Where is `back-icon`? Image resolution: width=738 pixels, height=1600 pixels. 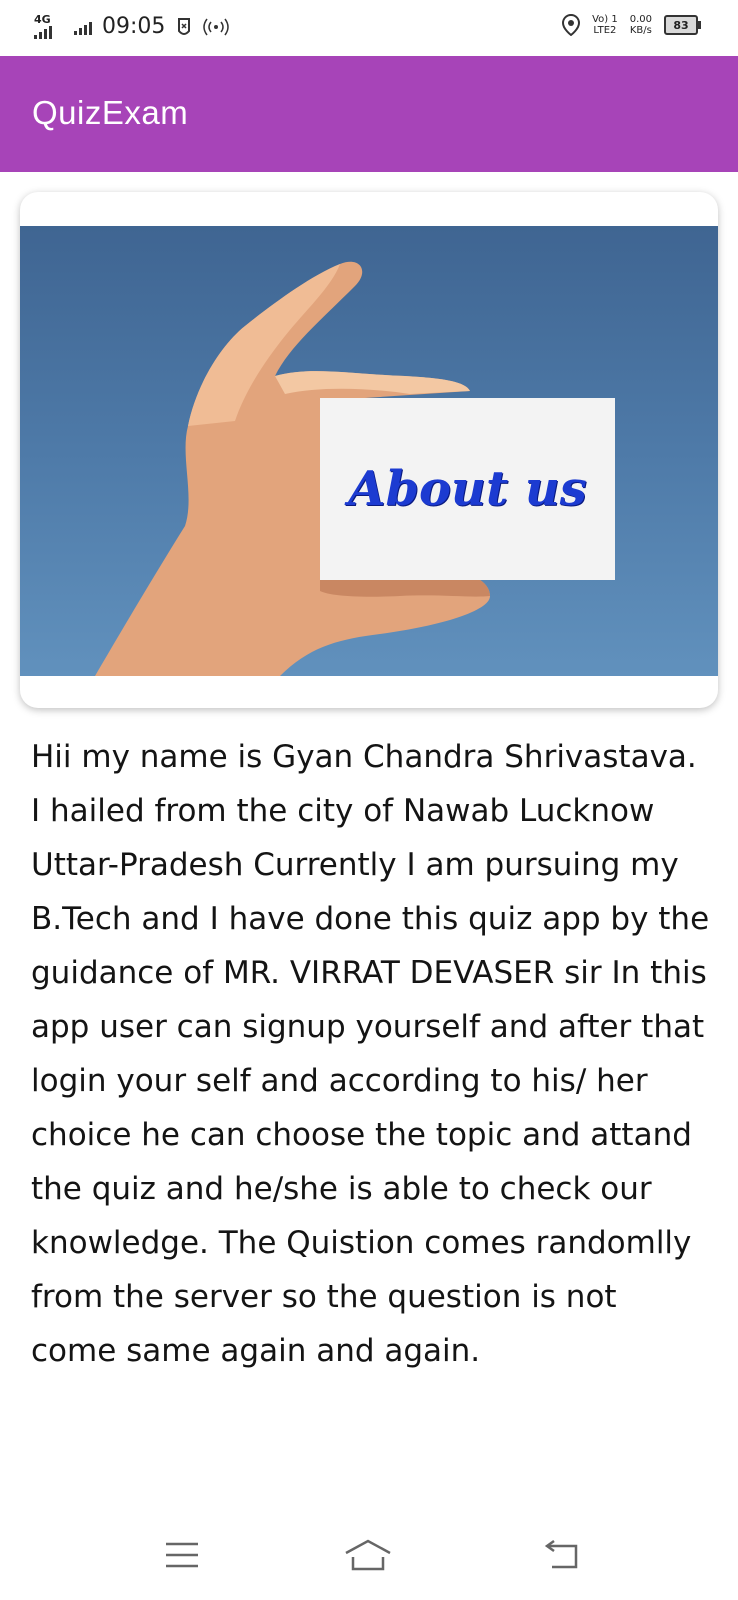
back-icon is located at coordinates (561, 1554).